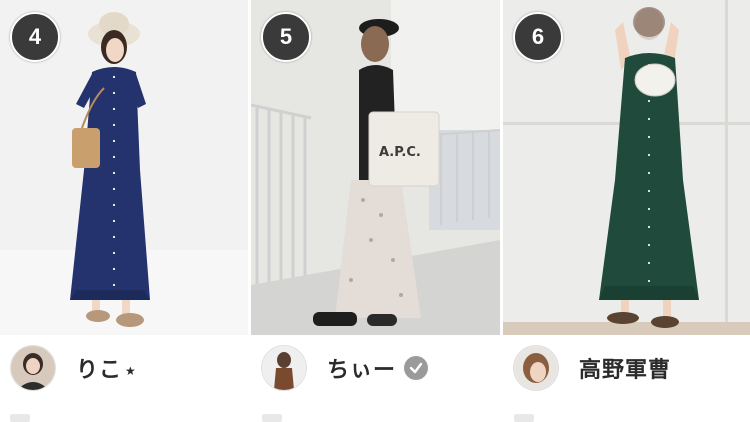 Image resolution: width=750 pixels, height=422 pixels. What do you see at coordinates (375, 415) in the screenshot?
I see `next-row-peek` at bounding box center [375, 415].